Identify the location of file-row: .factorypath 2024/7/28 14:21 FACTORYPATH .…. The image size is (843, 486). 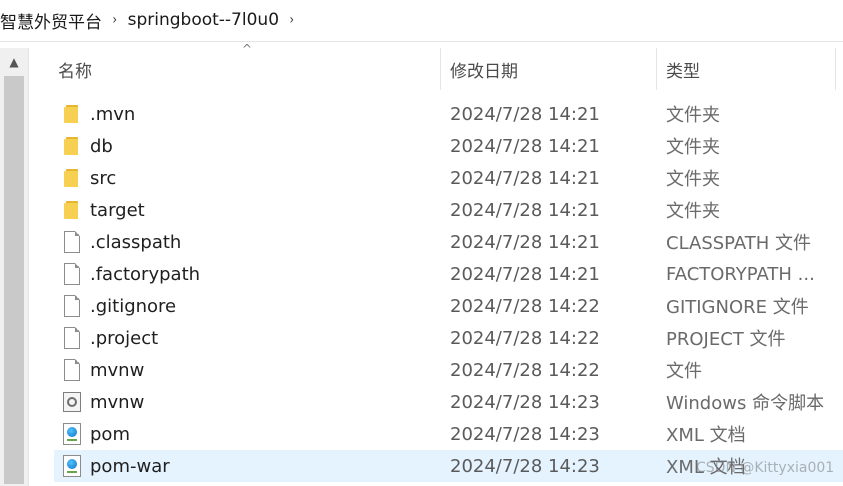
(448, 274).